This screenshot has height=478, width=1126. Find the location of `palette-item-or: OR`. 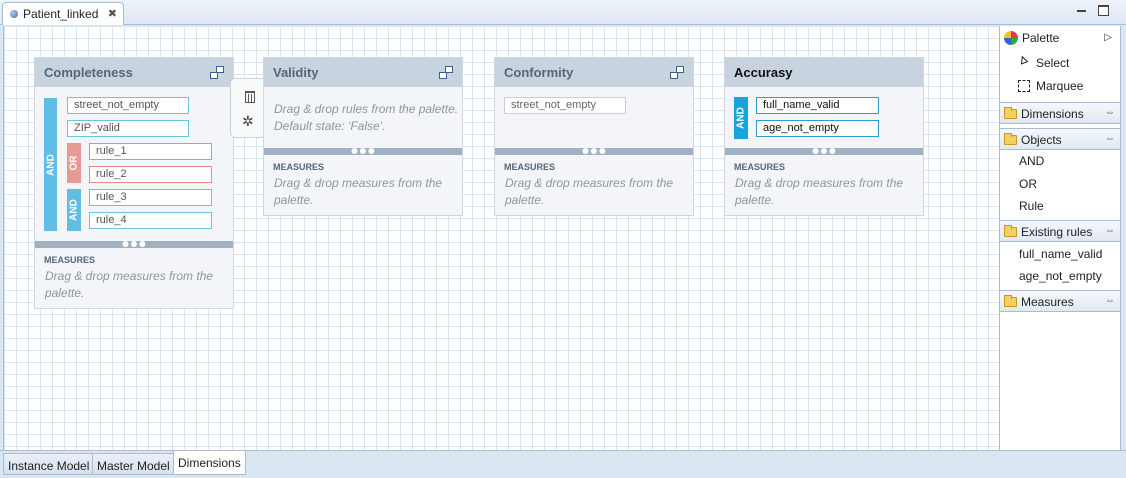

palette-item-or: OR is located at coordinates (1028, 184).